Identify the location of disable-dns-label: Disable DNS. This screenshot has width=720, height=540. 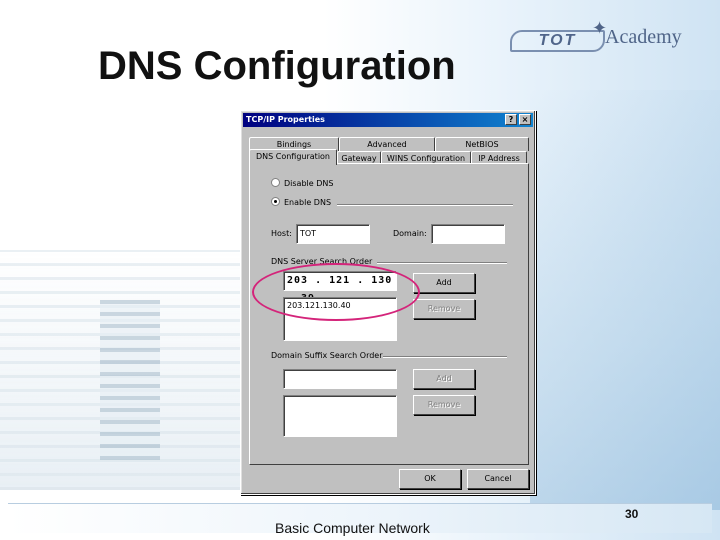
(309, 183).